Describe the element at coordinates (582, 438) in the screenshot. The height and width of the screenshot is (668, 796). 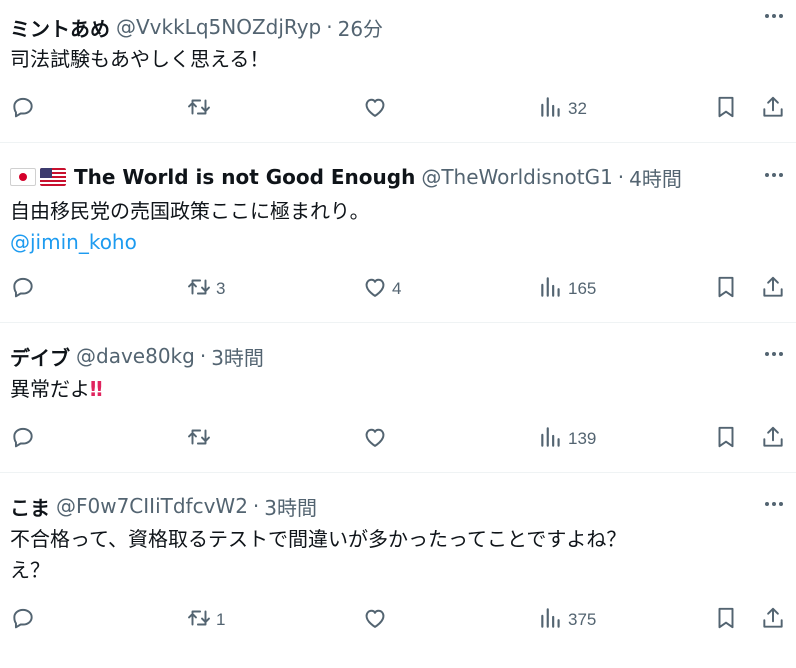
I see `view-count: 139` at that location.